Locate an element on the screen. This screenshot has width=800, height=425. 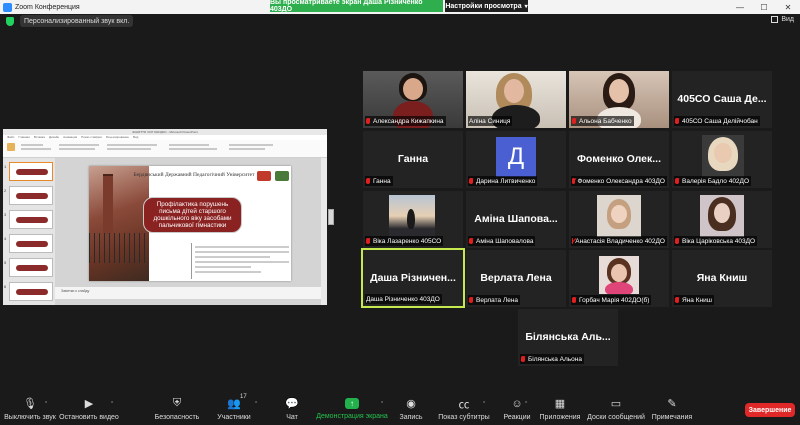
share-screen-button: ↑ Демонстрация экрана is located at coordinates (352, 409).